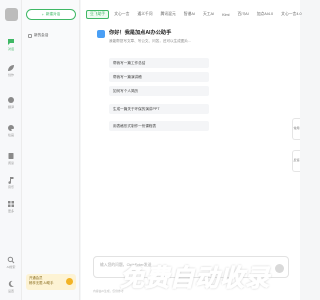 Image resolution: width=320 pixels, height=300 pixels. What do you see at coordinates (159, 109) in the screenshot?
I see `suggestion-item: 生成一篇关于环保的演讲PPT` at bounding box center [159, 109].